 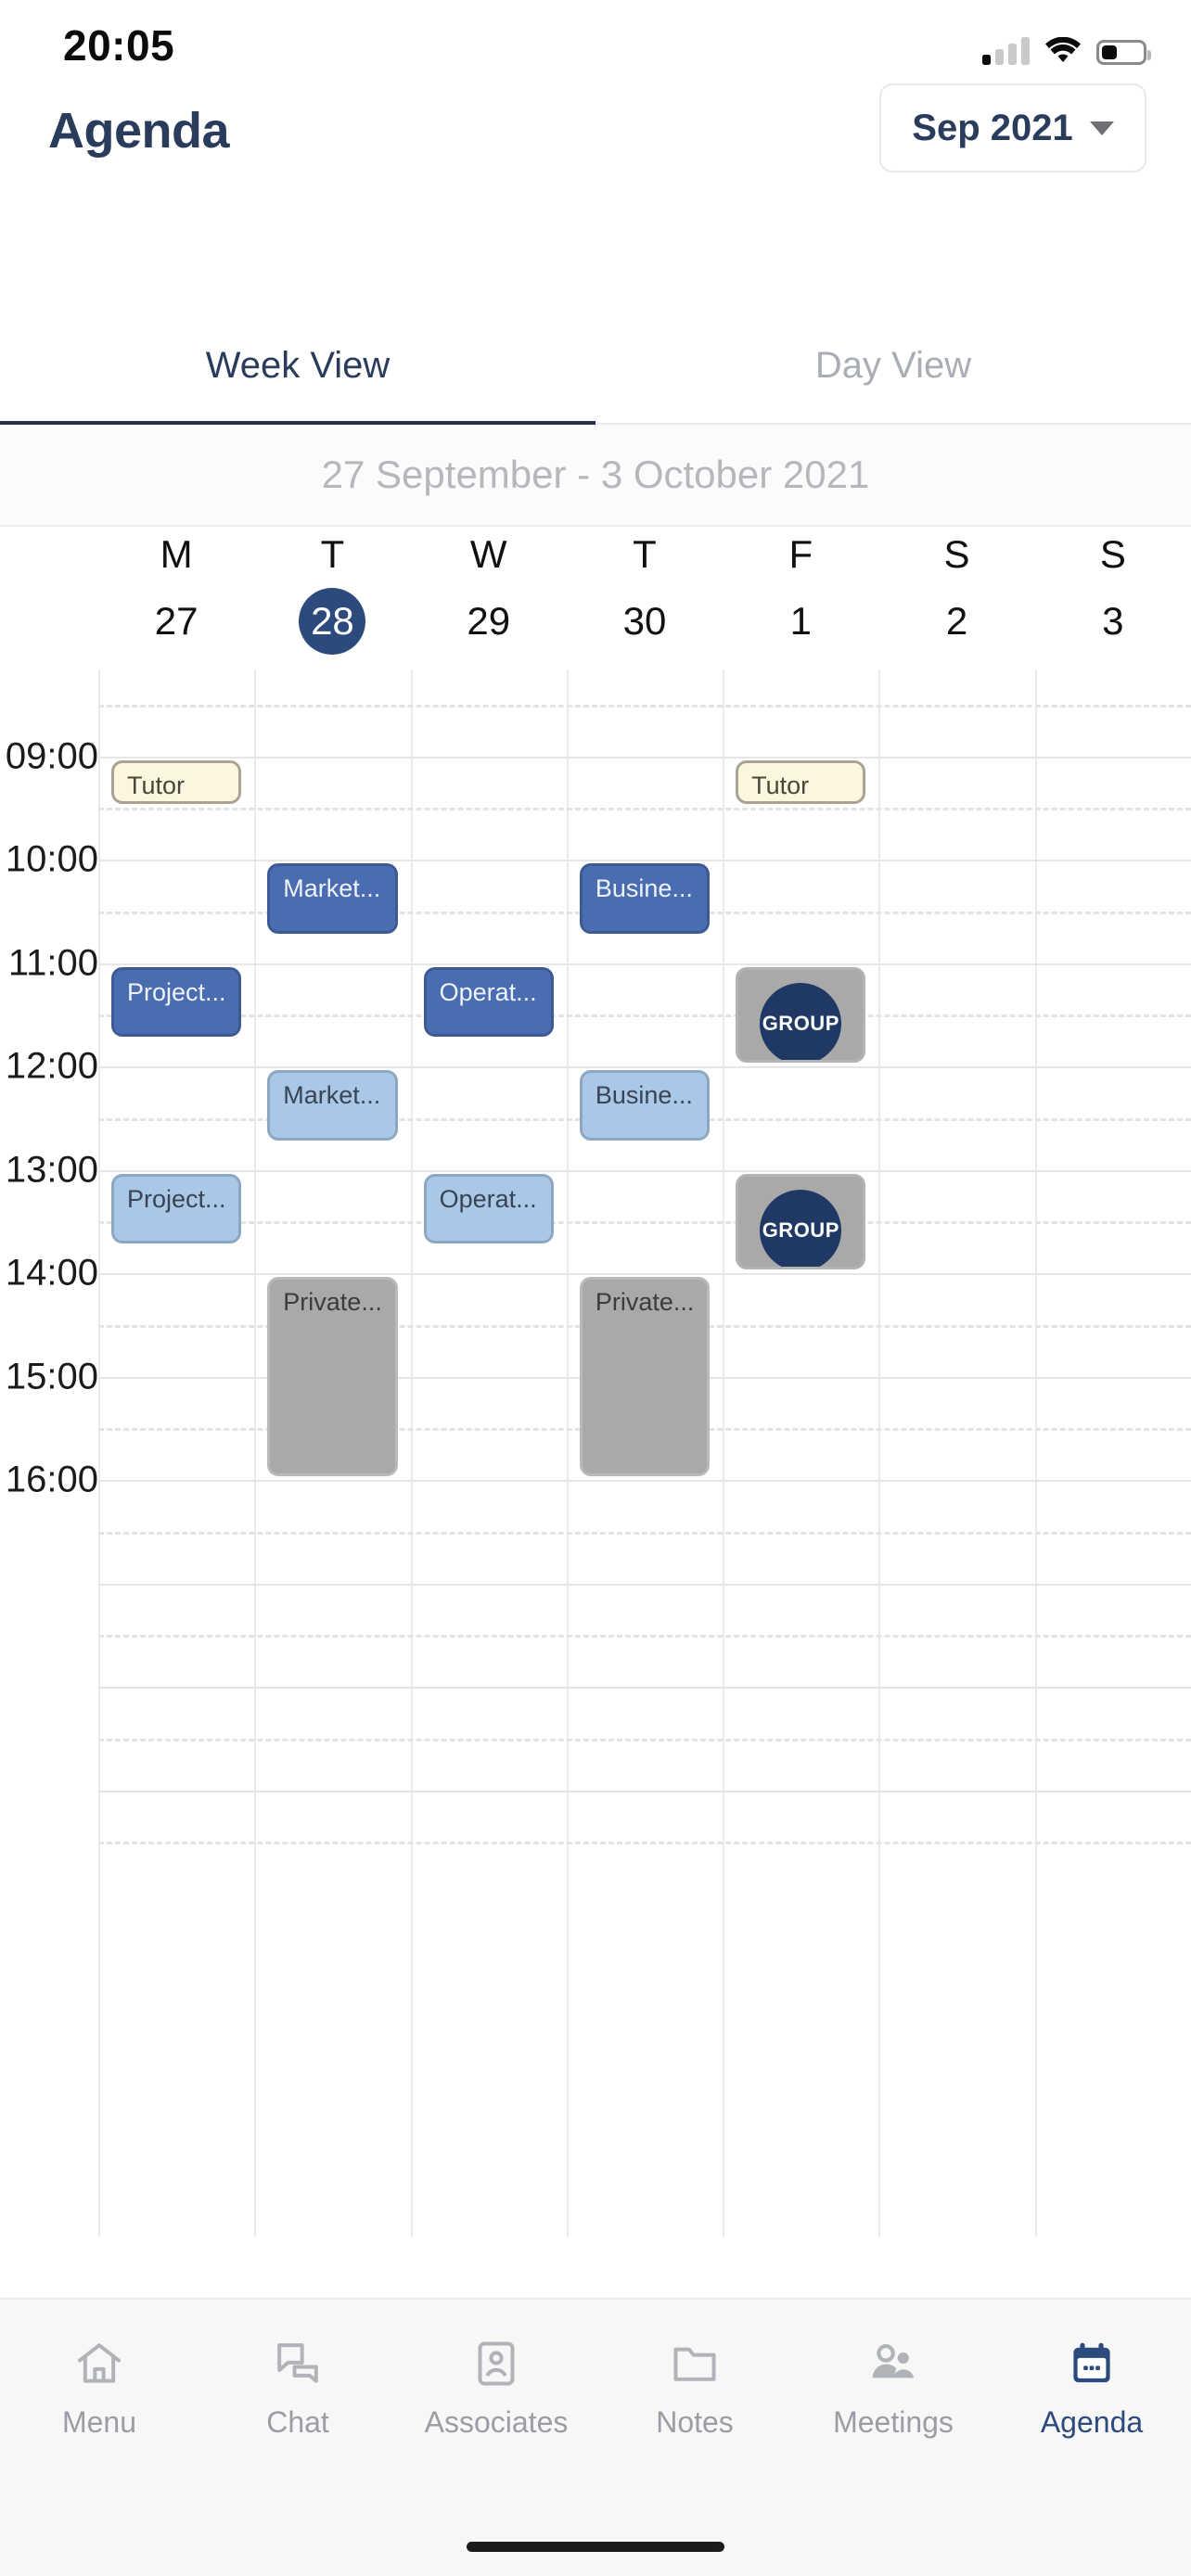 What do you see at coordinates (51, 1273) in the screenshot?
I see `time-axis-label: 14:00` at bounding box center [51, 1273].